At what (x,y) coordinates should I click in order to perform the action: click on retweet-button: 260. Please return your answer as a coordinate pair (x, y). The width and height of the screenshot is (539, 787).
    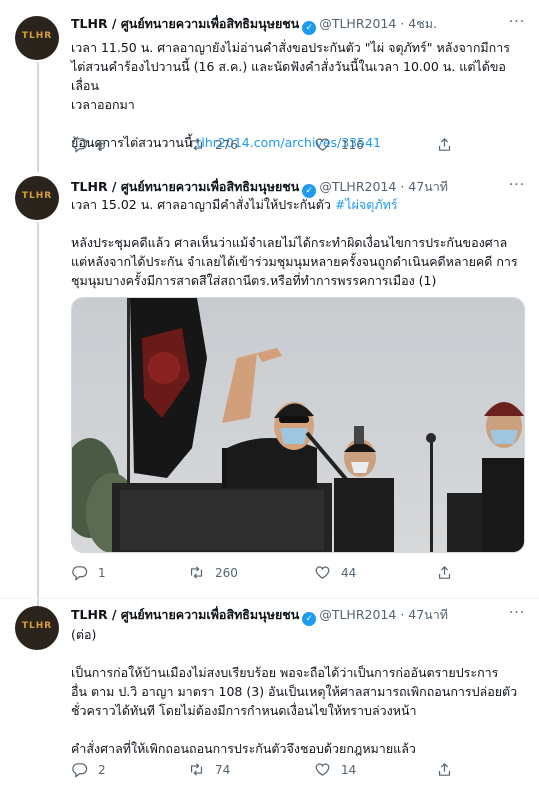
    Looking at the image, I should click on (213, 572).